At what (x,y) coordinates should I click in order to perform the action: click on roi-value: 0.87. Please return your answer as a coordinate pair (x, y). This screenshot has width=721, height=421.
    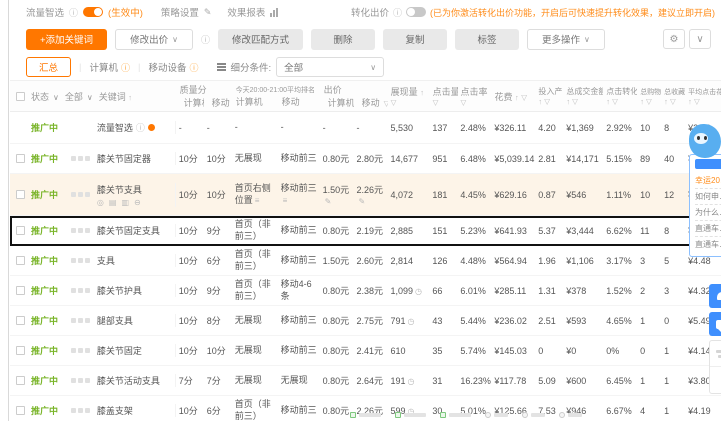
    Looking at the image, I should click on (547, 194).